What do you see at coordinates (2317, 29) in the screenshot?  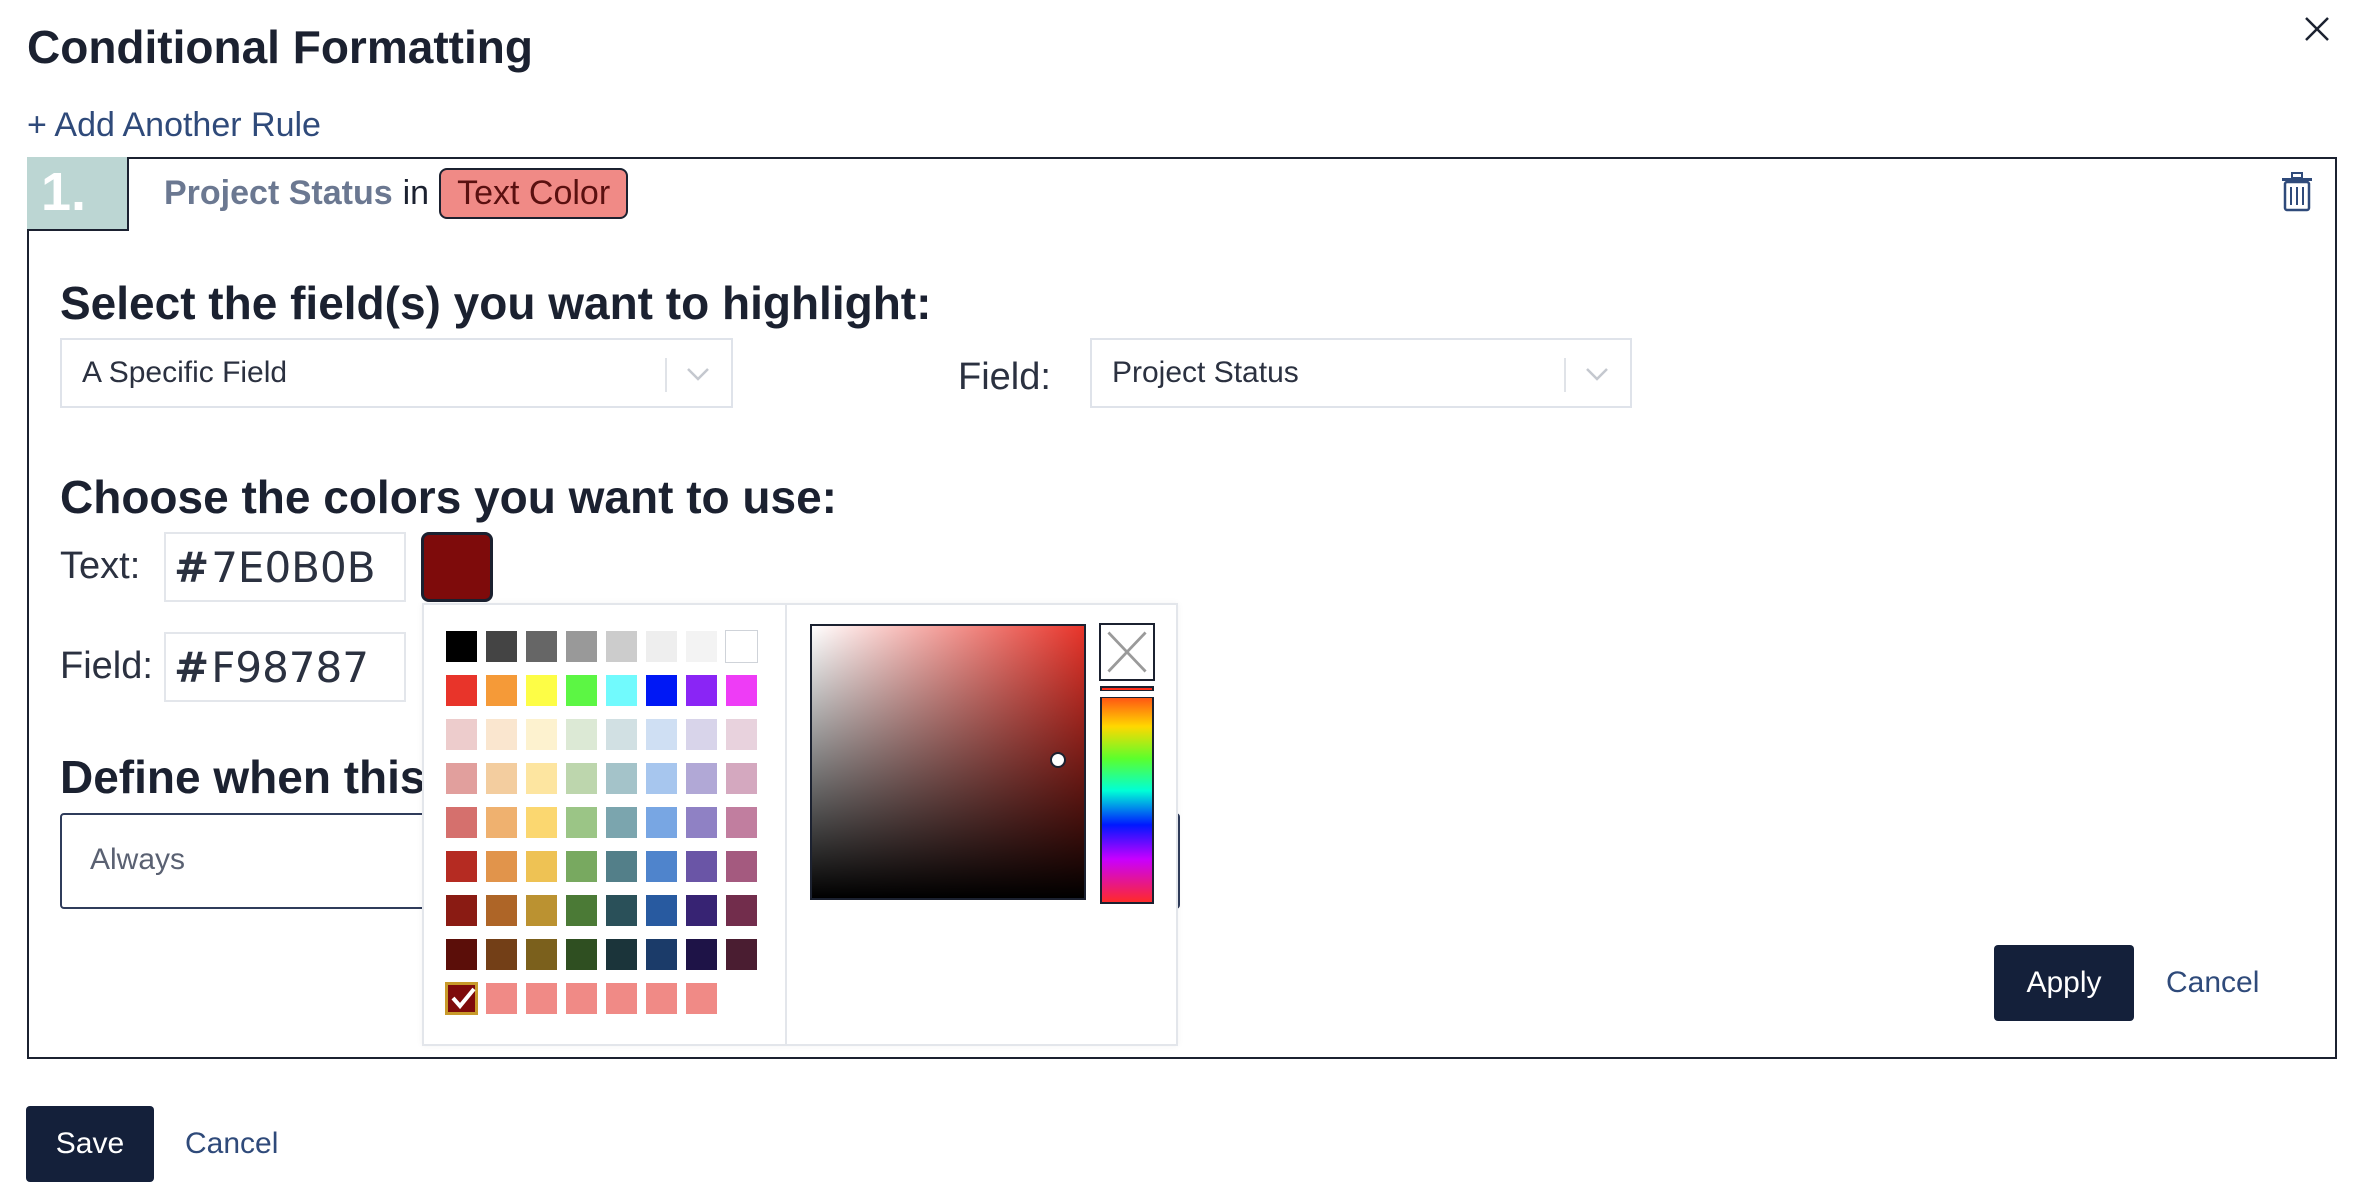 I see `close-icon` at bounding box center [2317, 29].